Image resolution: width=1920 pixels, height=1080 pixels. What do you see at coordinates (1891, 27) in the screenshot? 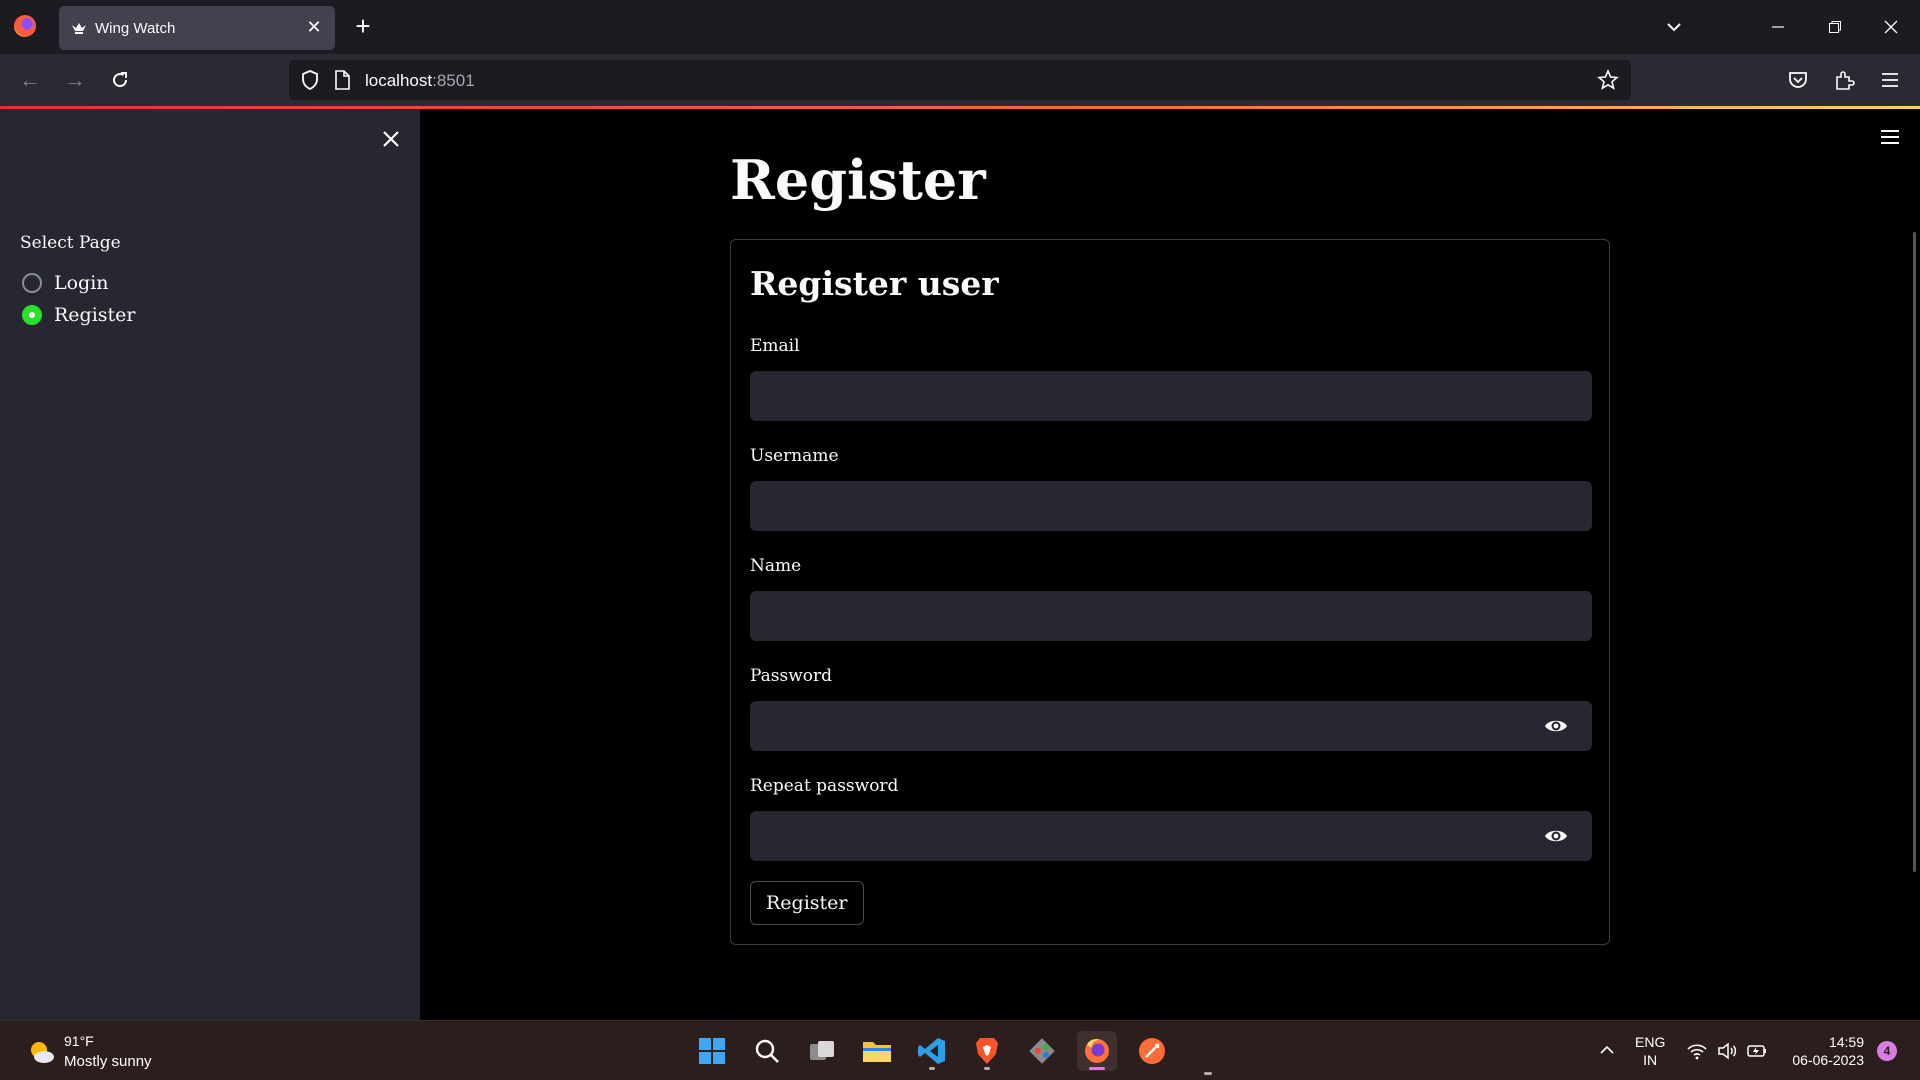
I see `close-window-icon` at bounding box center [1891, 27].